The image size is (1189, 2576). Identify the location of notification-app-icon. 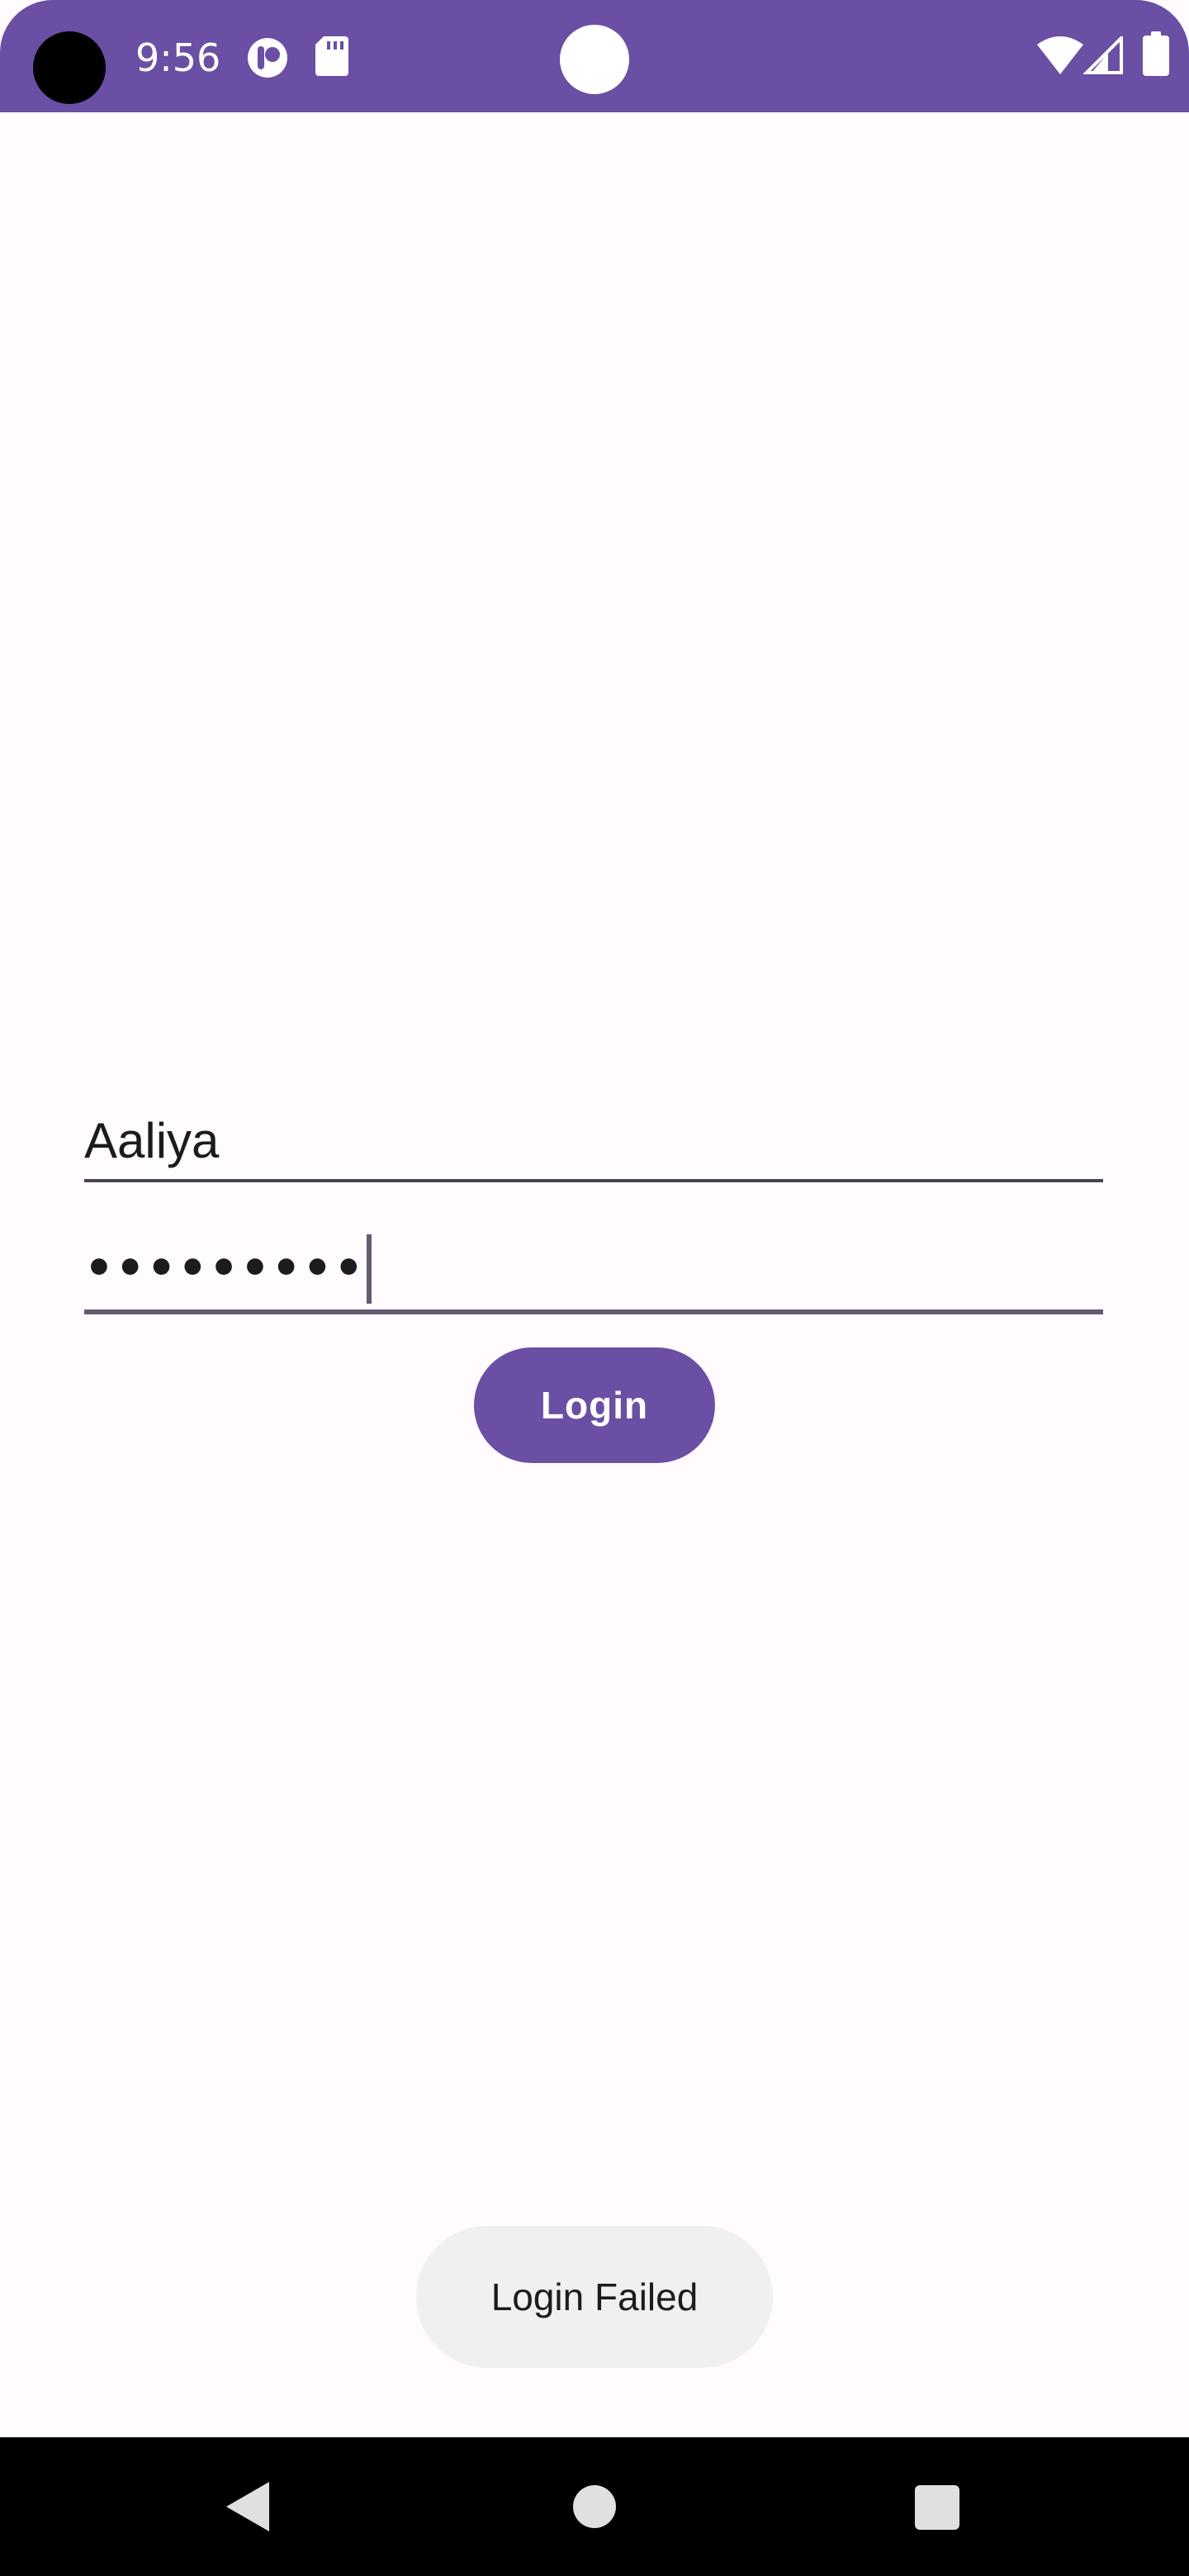
(267, 58).